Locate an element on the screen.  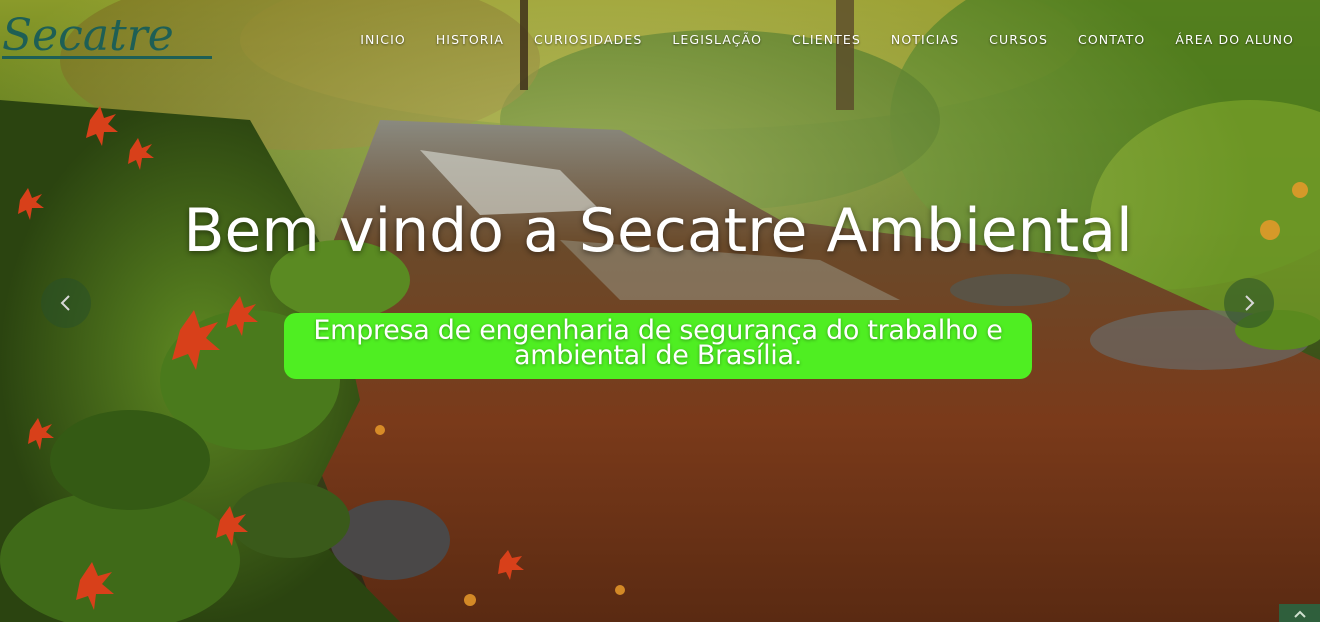
nav-item-legislacao: LEGISLAÇÃO is located at coordinates (717, 39).